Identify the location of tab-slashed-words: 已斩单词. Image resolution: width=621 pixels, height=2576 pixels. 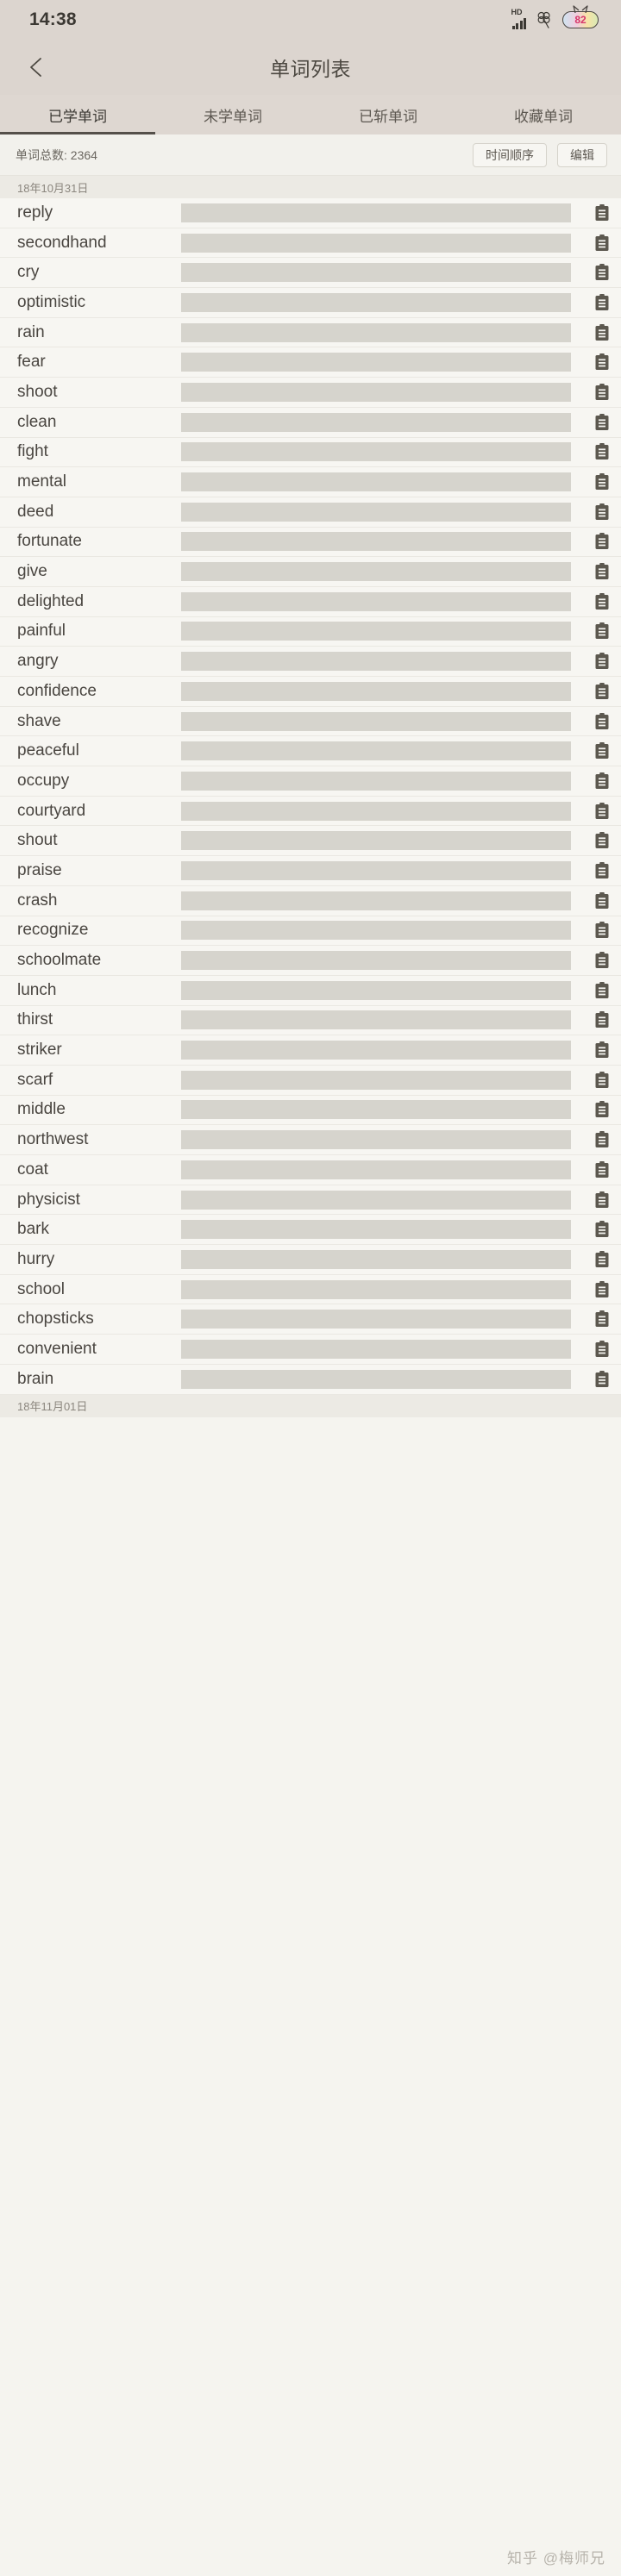
(388, 114).